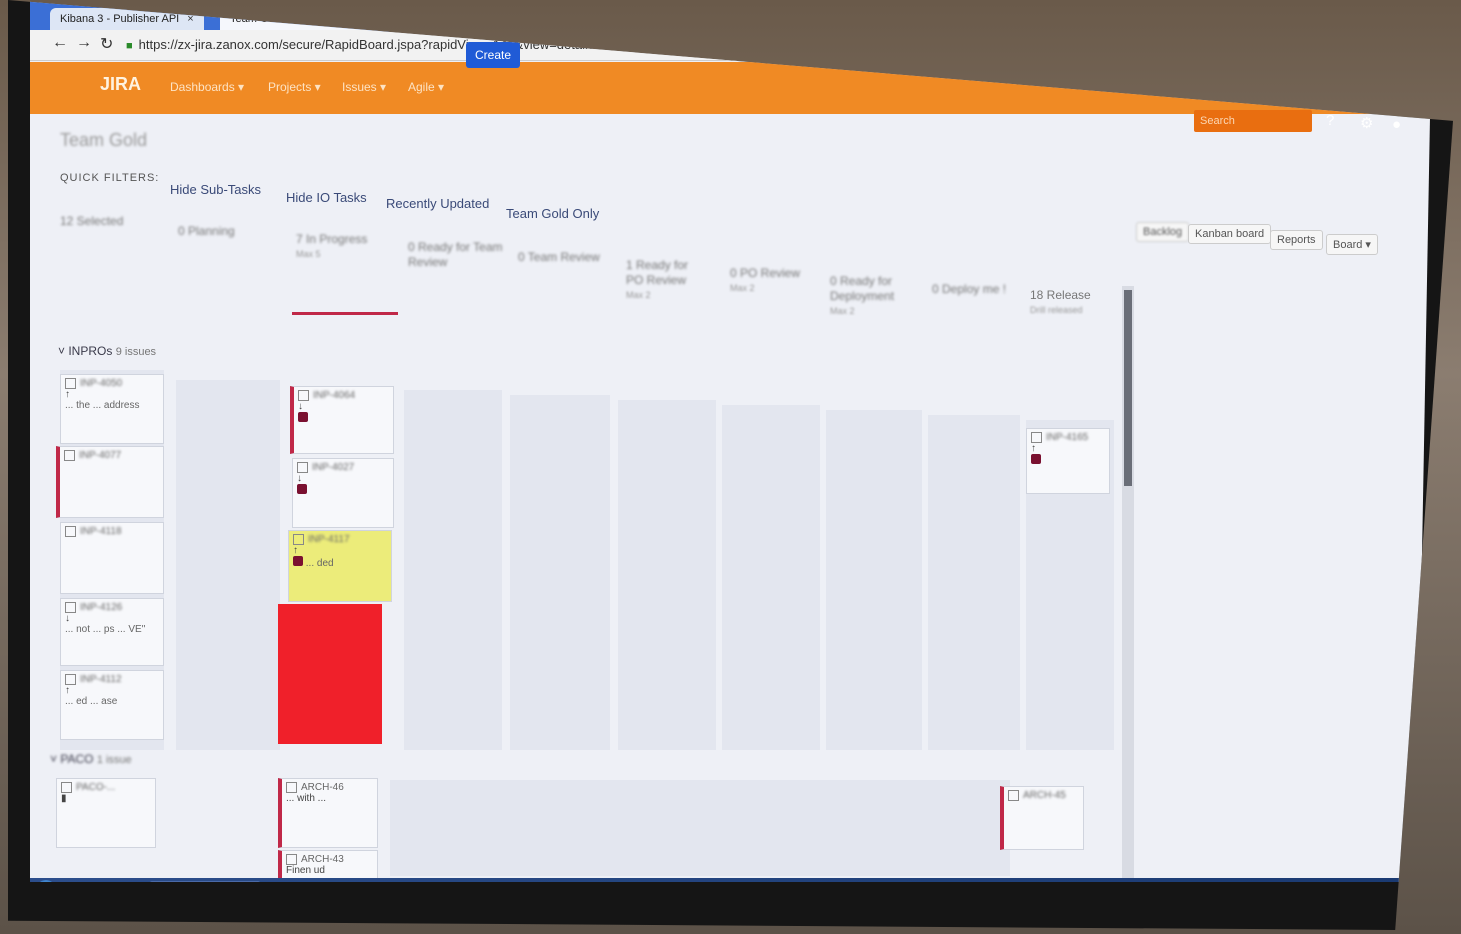  Describe the element at coordinates (105, 630) in the screenshot. I see `issue-summary: ... not ... ps ... VE"` at that location.